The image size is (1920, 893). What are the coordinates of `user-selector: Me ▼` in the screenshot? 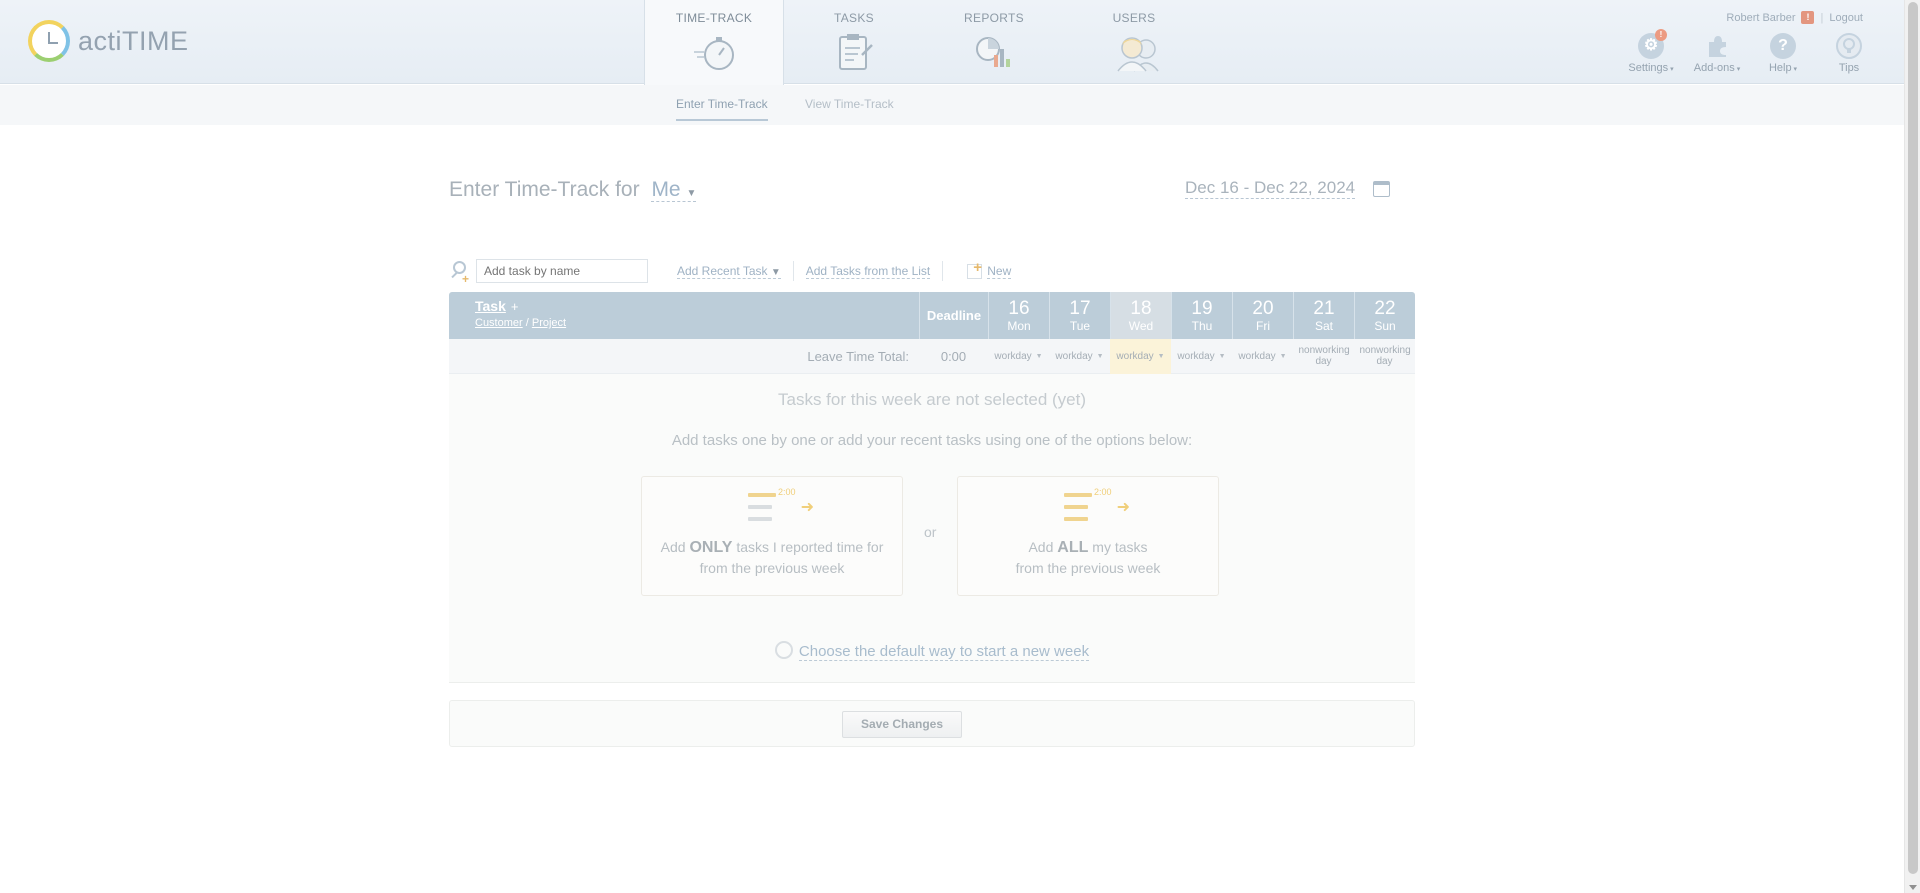 It's located at (674, 190).